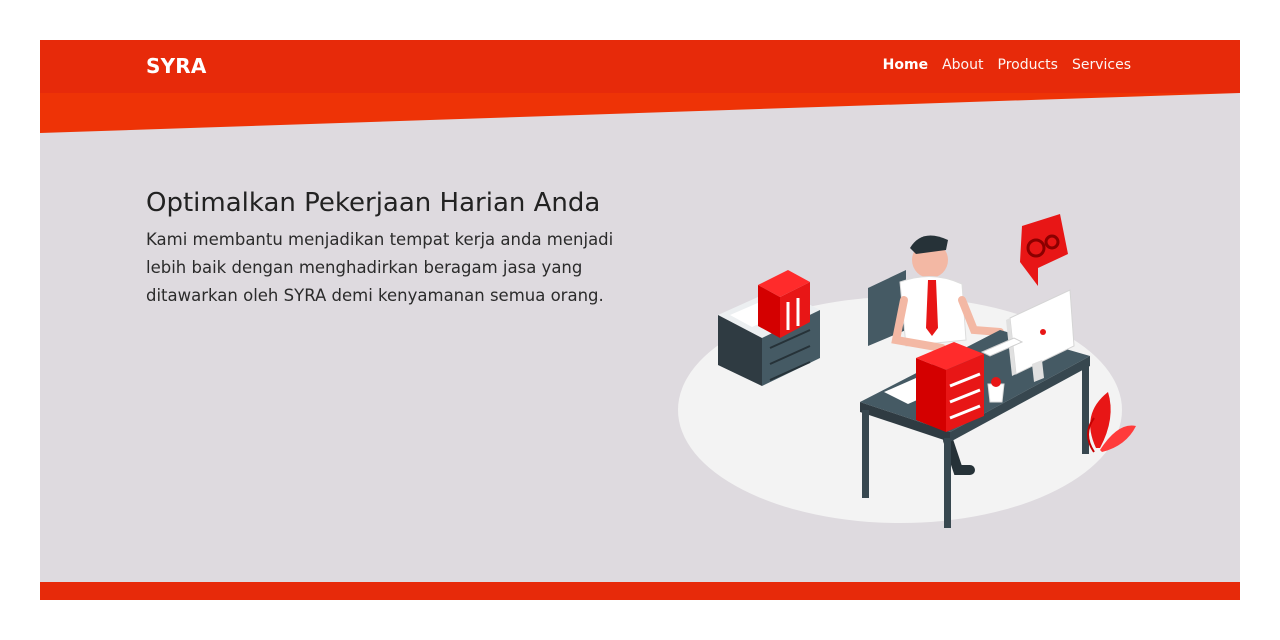  I want to click on nav-item-home: Home, so click(905, 65).